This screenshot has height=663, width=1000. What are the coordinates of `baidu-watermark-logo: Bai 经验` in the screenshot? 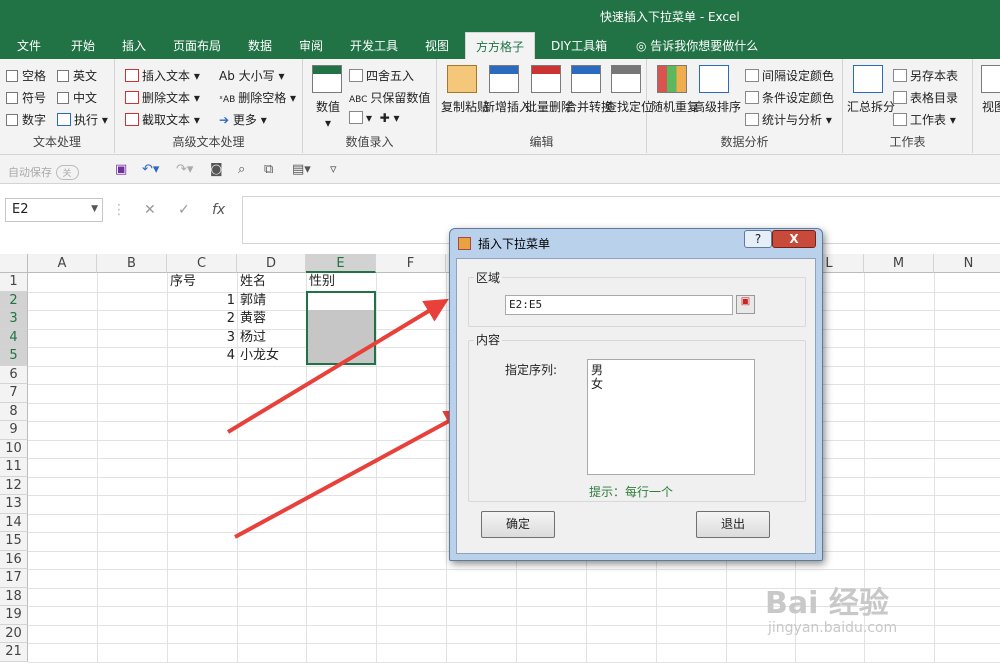 It's located at (827, 603).